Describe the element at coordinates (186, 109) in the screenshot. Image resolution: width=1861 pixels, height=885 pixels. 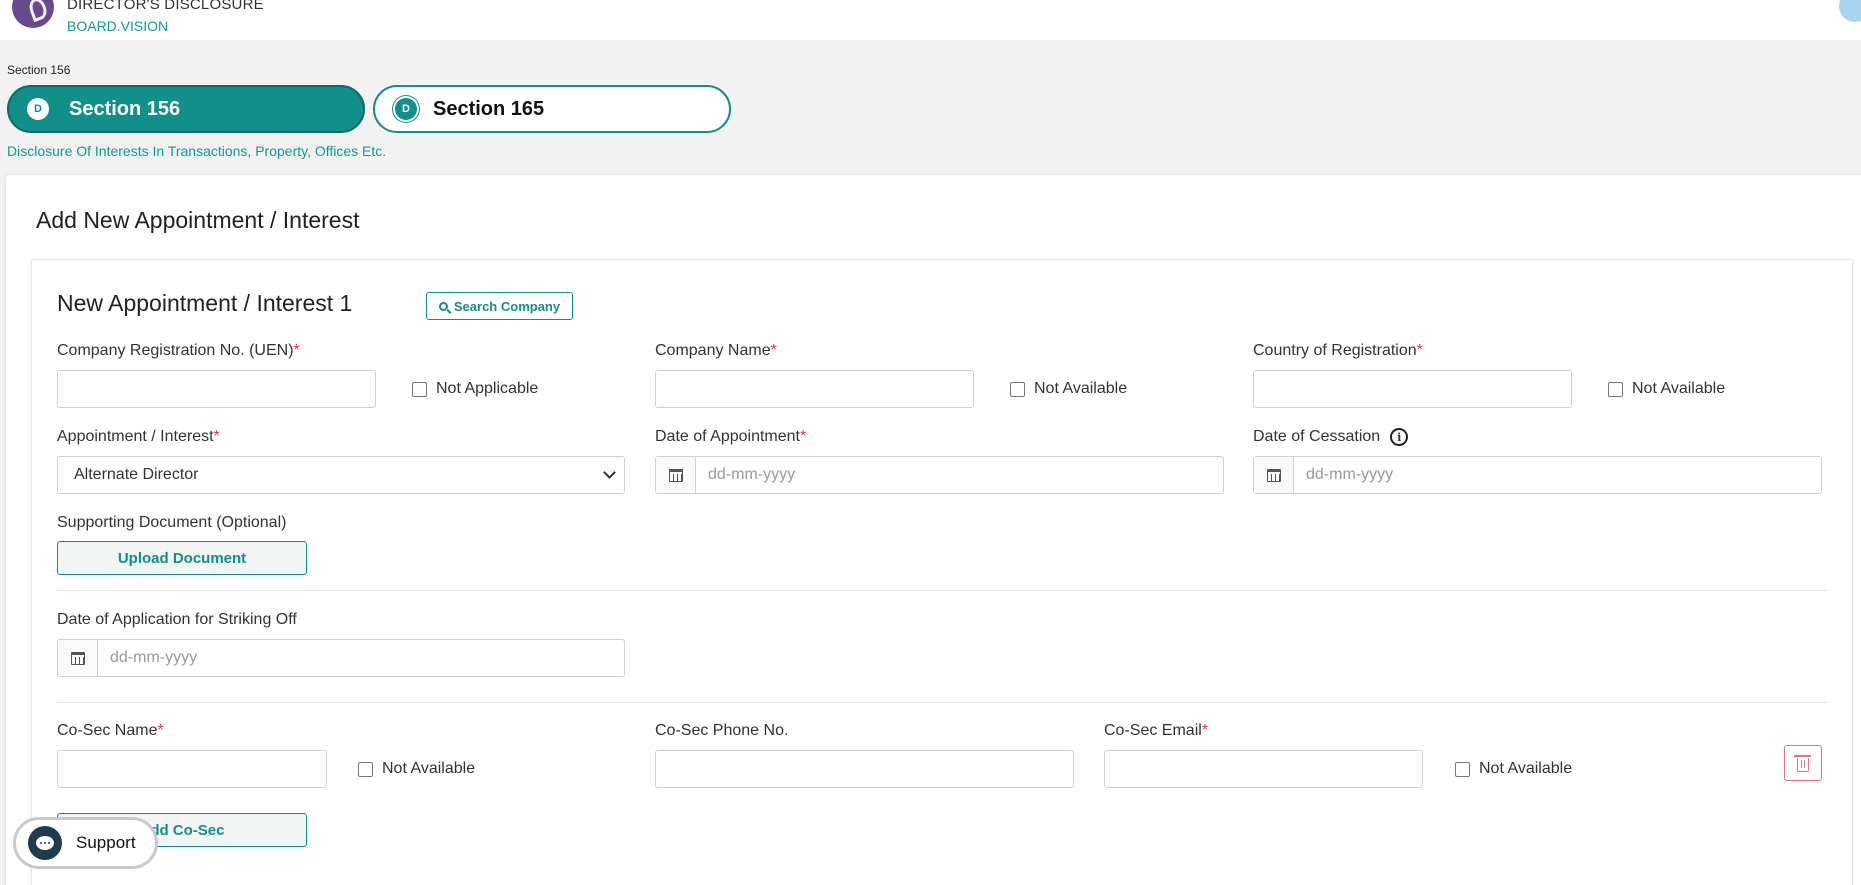
I see `tab-section-156: D Section 156` at that location.